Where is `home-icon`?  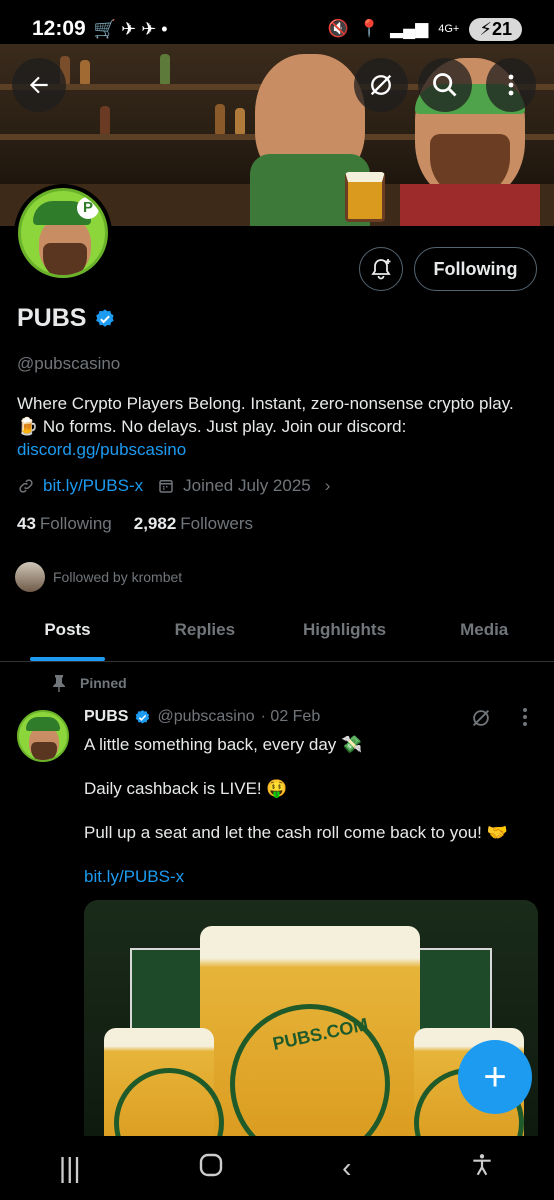
home-icon is located at coordinates (211, 1168).